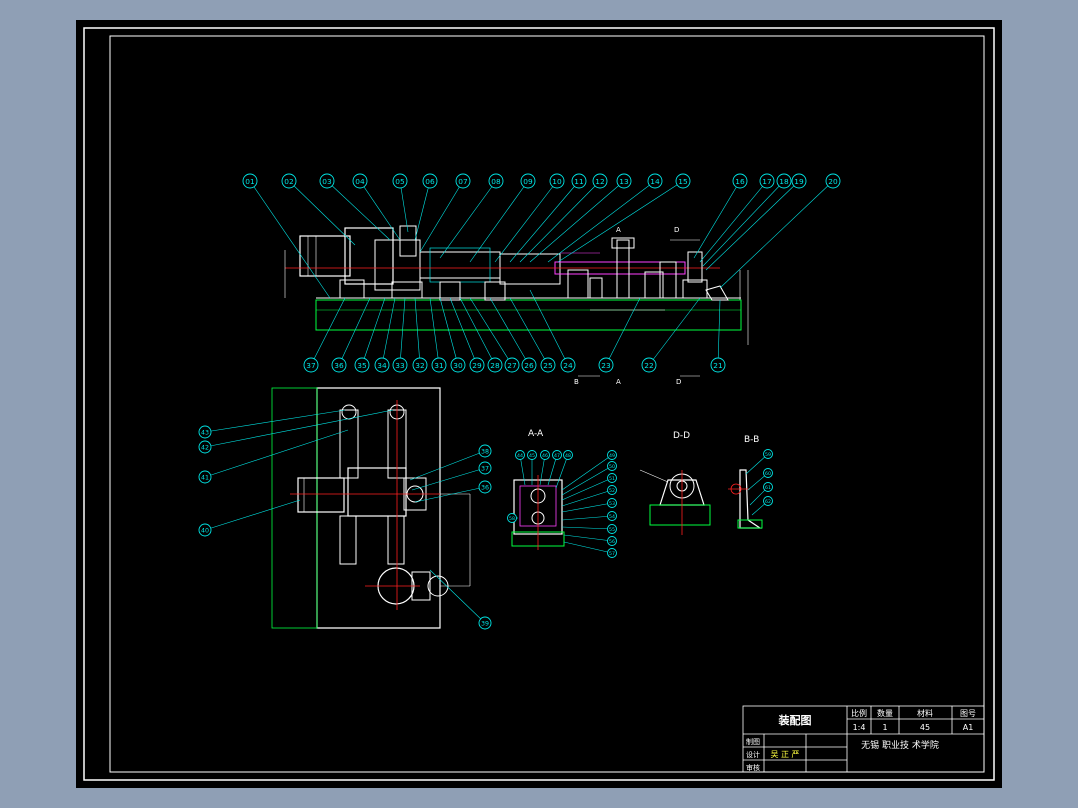  Describe the element at coordinates (900, 745) in the screenshot. I see `school-name: 无锡 职业技 术学院` at that location.